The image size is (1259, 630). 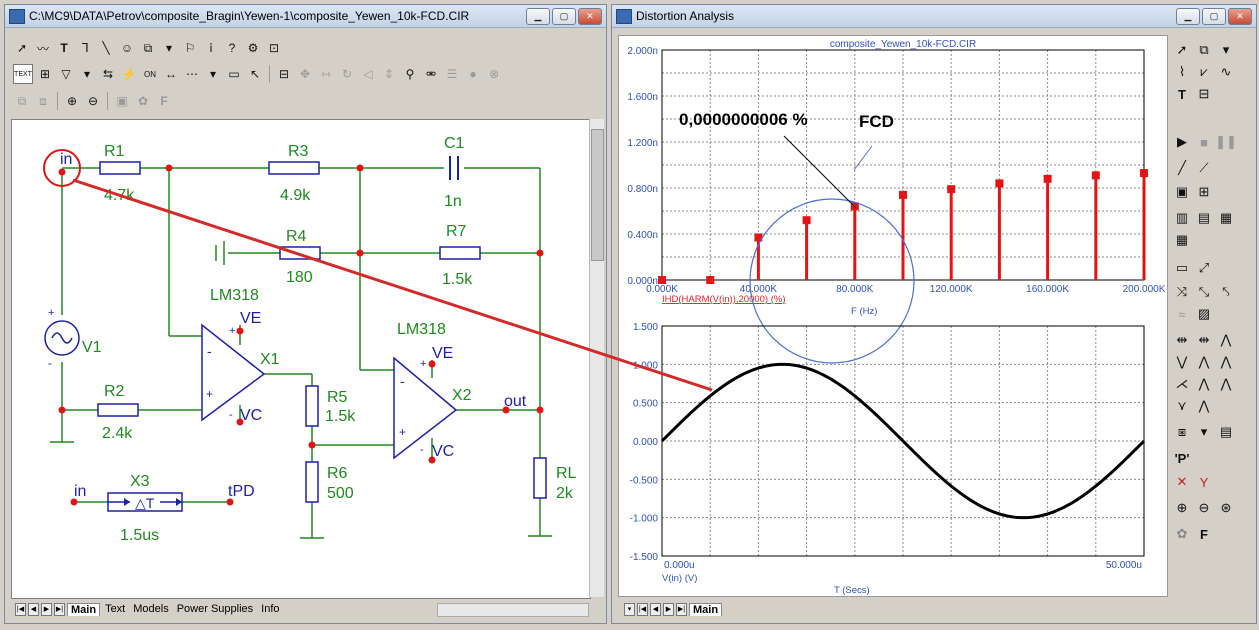 What do you see at coordinates (190, 48) in the screenshot?
I see `flag-icon: ⚐` at bounding box center [190, 48].